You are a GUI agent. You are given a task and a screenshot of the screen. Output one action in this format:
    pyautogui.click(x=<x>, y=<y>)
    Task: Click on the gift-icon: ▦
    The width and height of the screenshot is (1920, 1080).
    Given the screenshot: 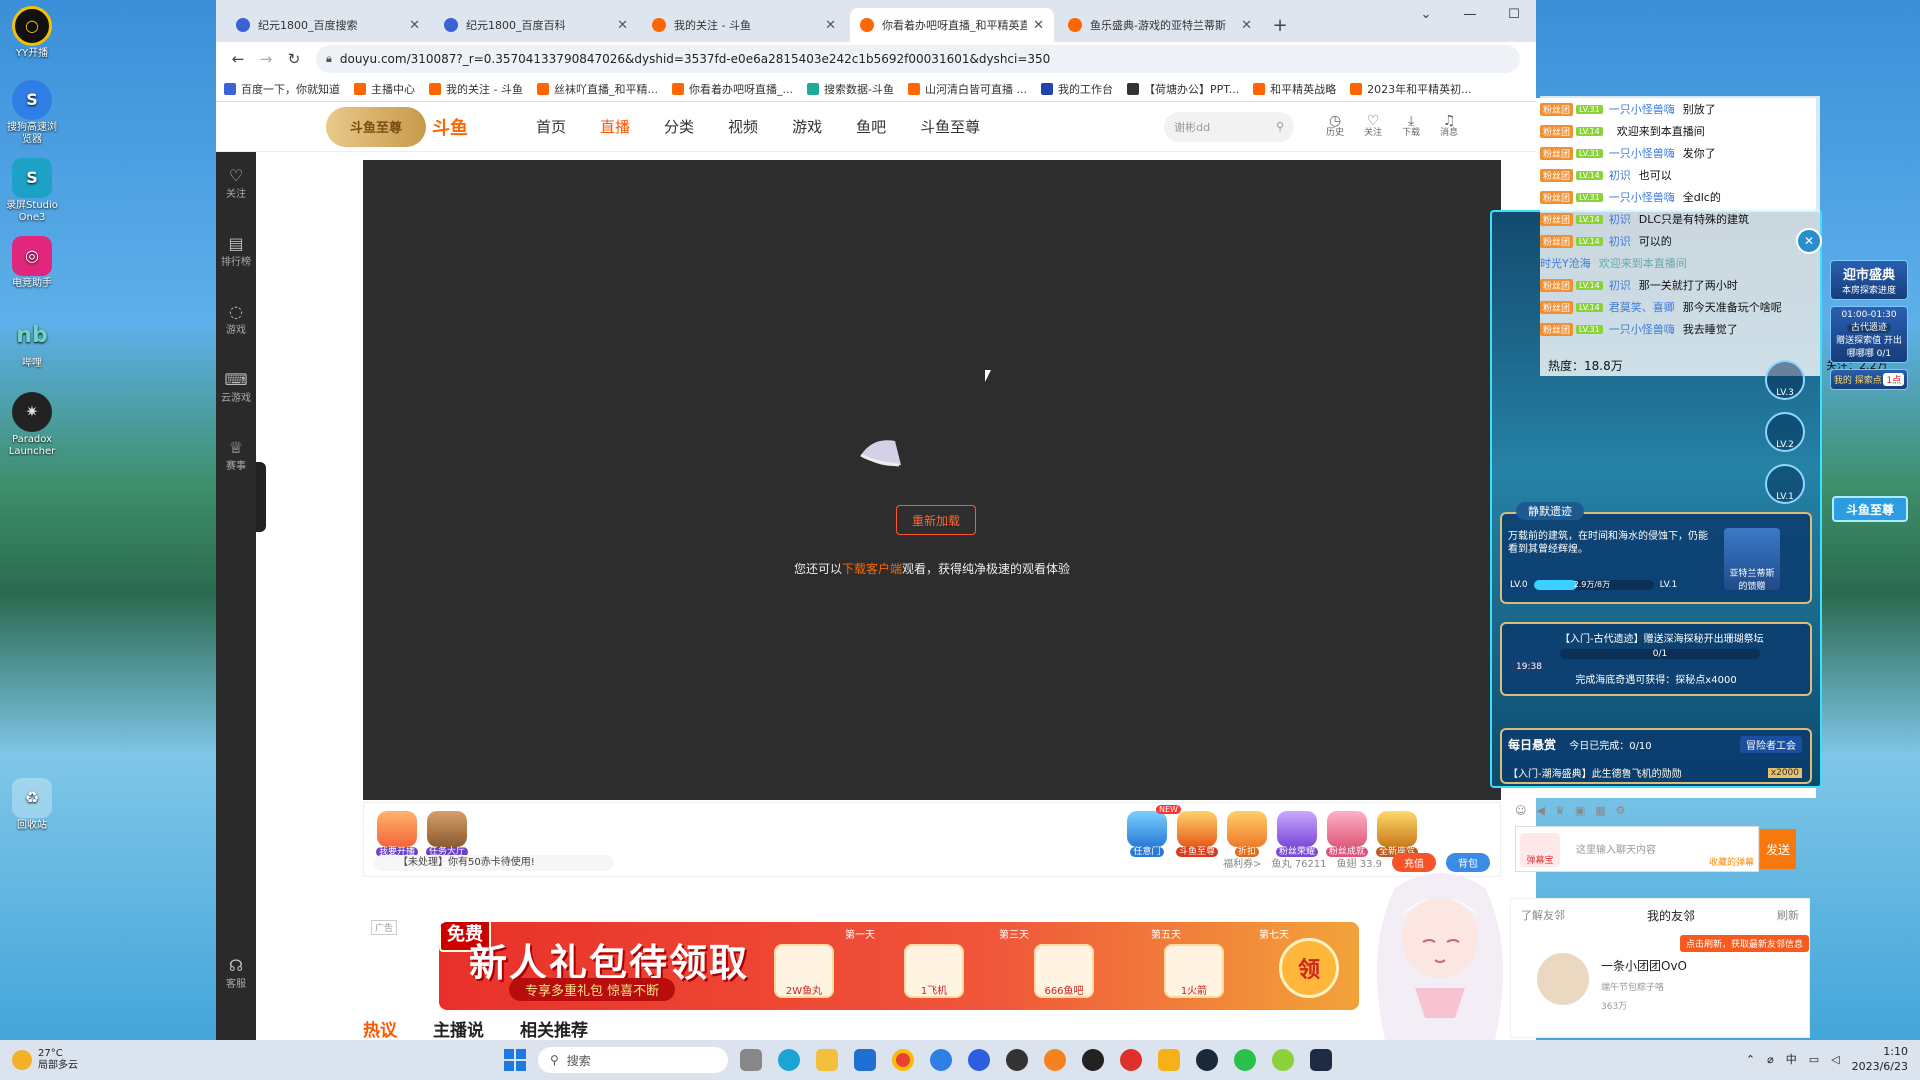 What is the action you would take?
    pyautogui.click(x=1600, y=811)
    